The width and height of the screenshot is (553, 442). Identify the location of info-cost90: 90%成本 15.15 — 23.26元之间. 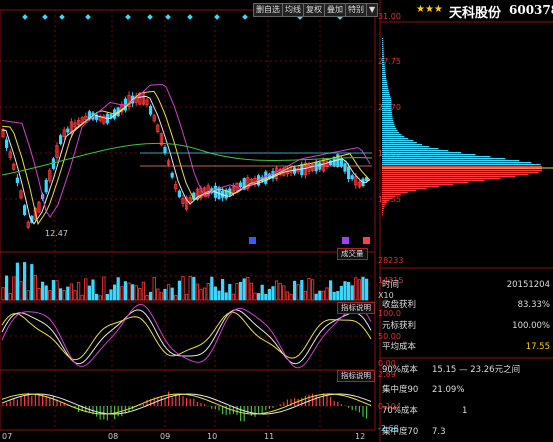
(451, 370).